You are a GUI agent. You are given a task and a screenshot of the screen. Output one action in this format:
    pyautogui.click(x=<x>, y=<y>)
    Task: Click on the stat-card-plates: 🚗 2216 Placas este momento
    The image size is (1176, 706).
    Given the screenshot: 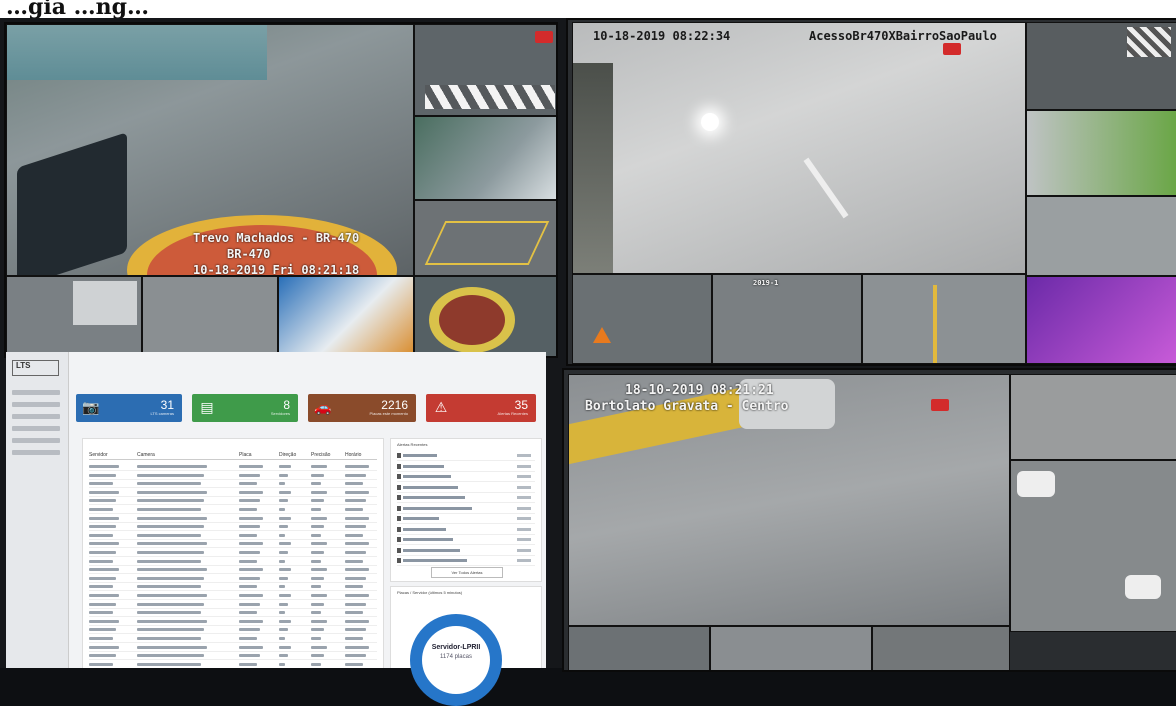 What is the action you would take?
    pyautogui.click(x=362, y=408)
    